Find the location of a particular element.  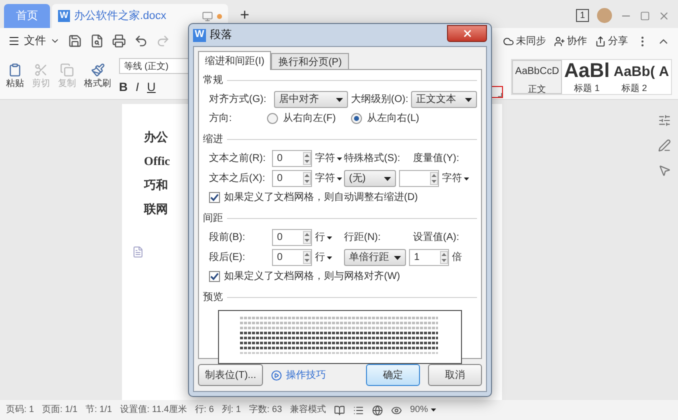

style-preset: AaBbCcD 正文 is located at coordinates (537, 77).